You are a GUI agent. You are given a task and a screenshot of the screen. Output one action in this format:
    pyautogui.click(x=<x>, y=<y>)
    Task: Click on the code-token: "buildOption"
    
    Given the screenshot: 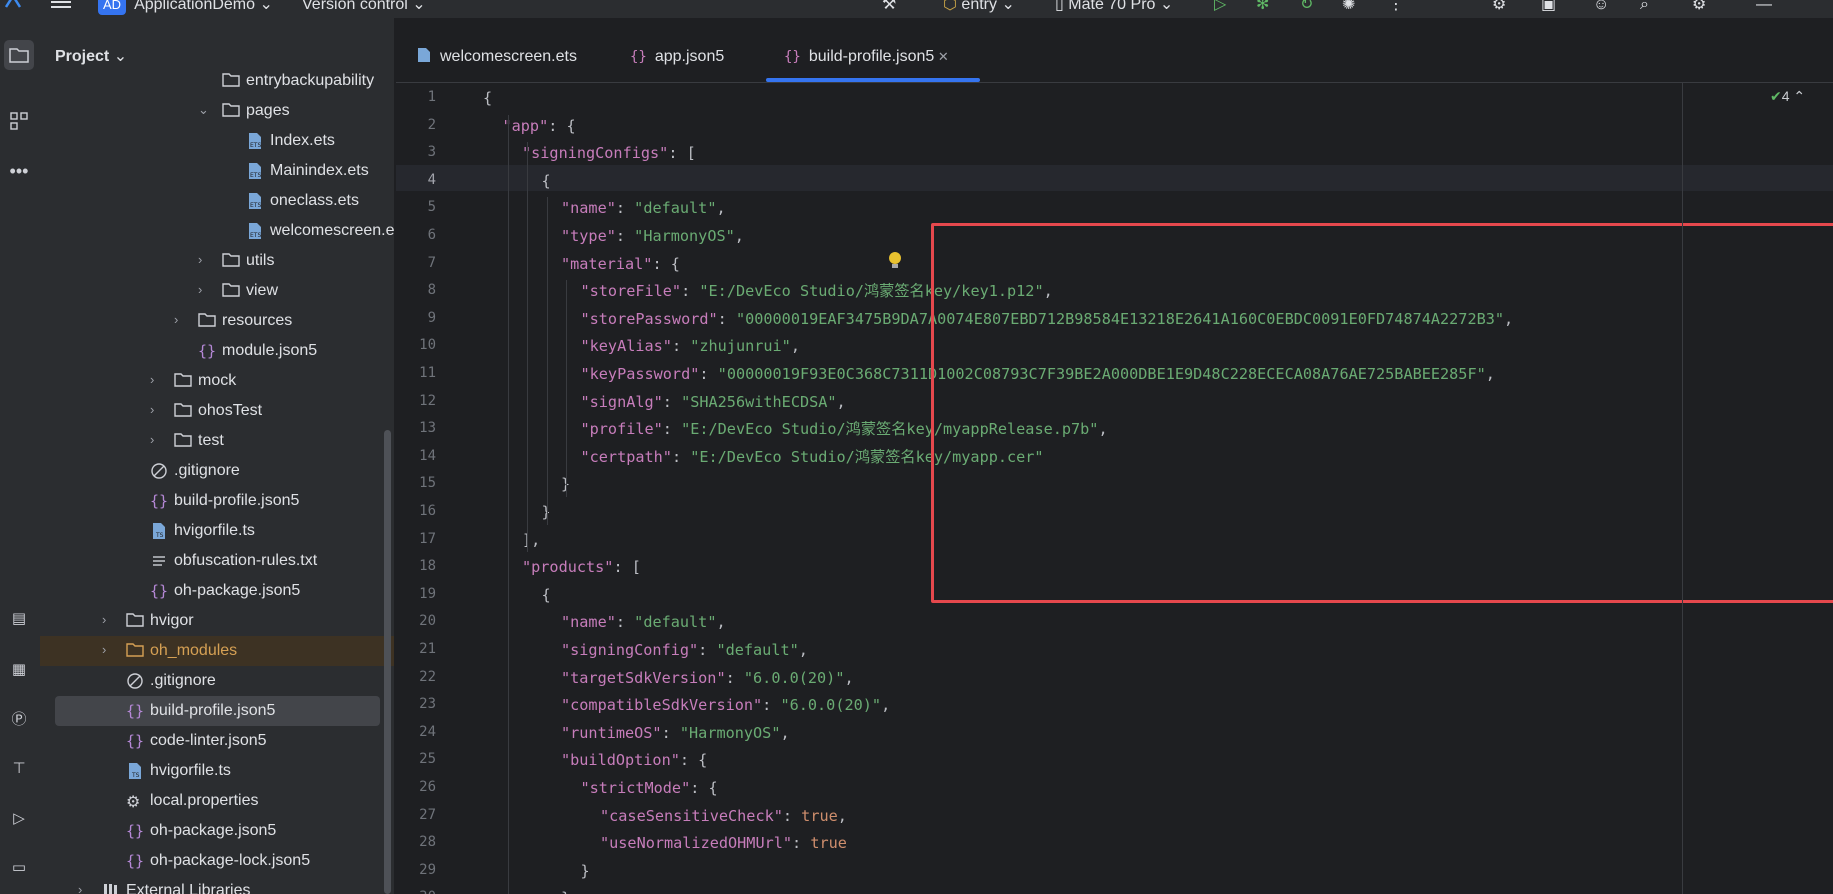 What is the action you would take?
    pyautogui.click(x=620, y=760)
    